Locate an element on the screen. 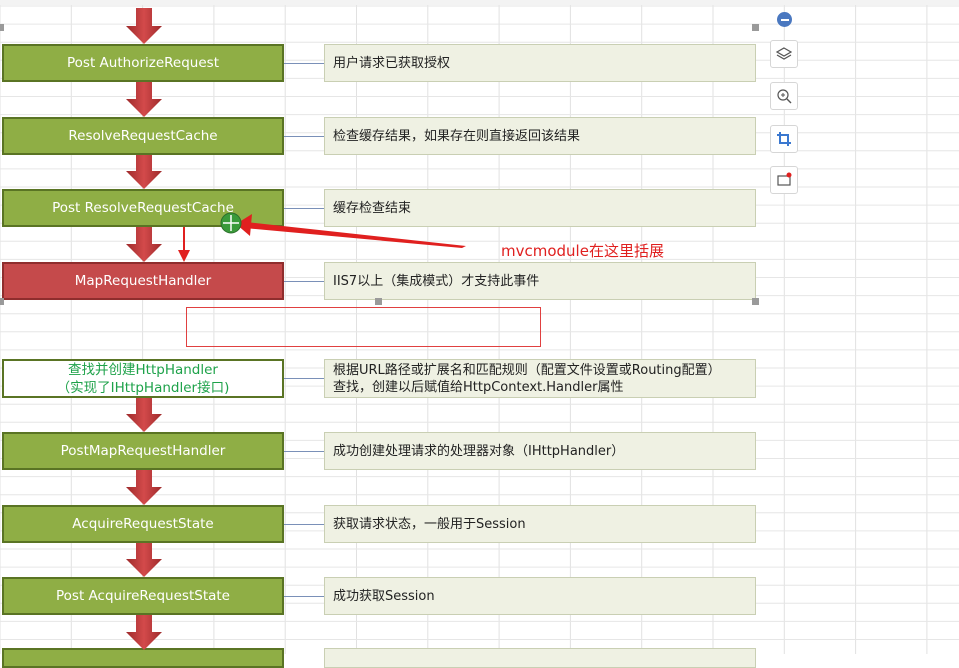 This screenshot has height=668, width=959. flow-box-create-http-handler: 查找并创建HttpHandler （实现了IHttpHandler接口) is located at coordinates (143, 378).